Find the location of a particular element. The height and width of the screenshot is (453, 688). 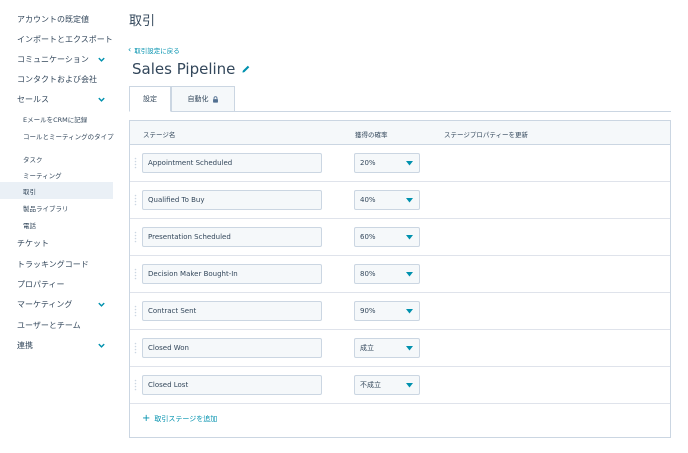

column-header-stage-name: ステージ名 is located at coordinates (159, 135).